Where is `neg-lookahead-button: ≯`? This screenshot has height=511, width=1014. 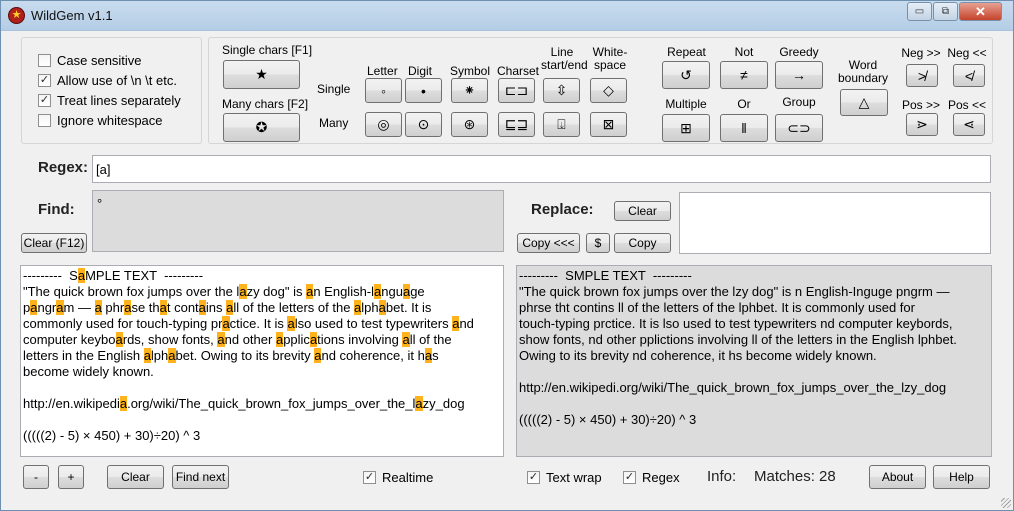
neg-lookahead-button: ≯ is located at coordinates (922, 75).